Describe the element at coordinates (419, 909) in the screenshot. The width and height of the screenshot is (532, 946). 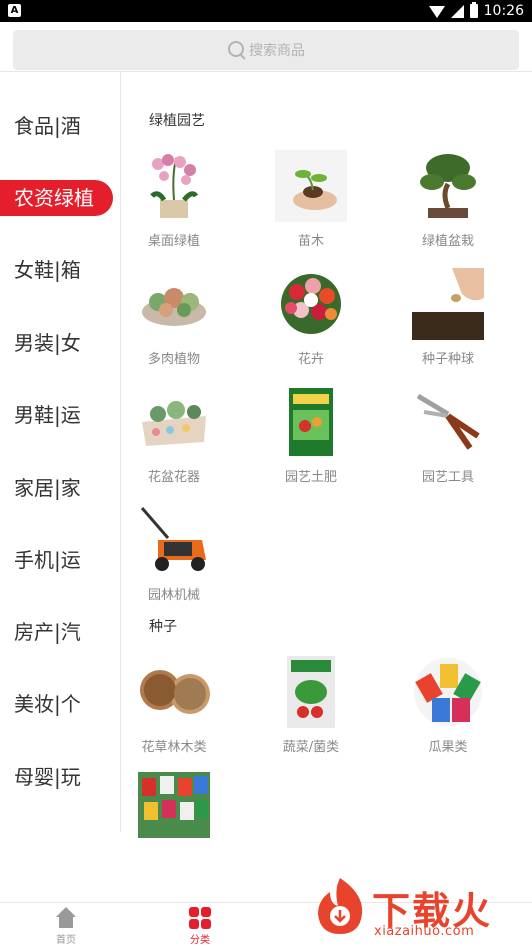
I see `watermark-logo: 下载火 xiazaihuo.com` at that location.